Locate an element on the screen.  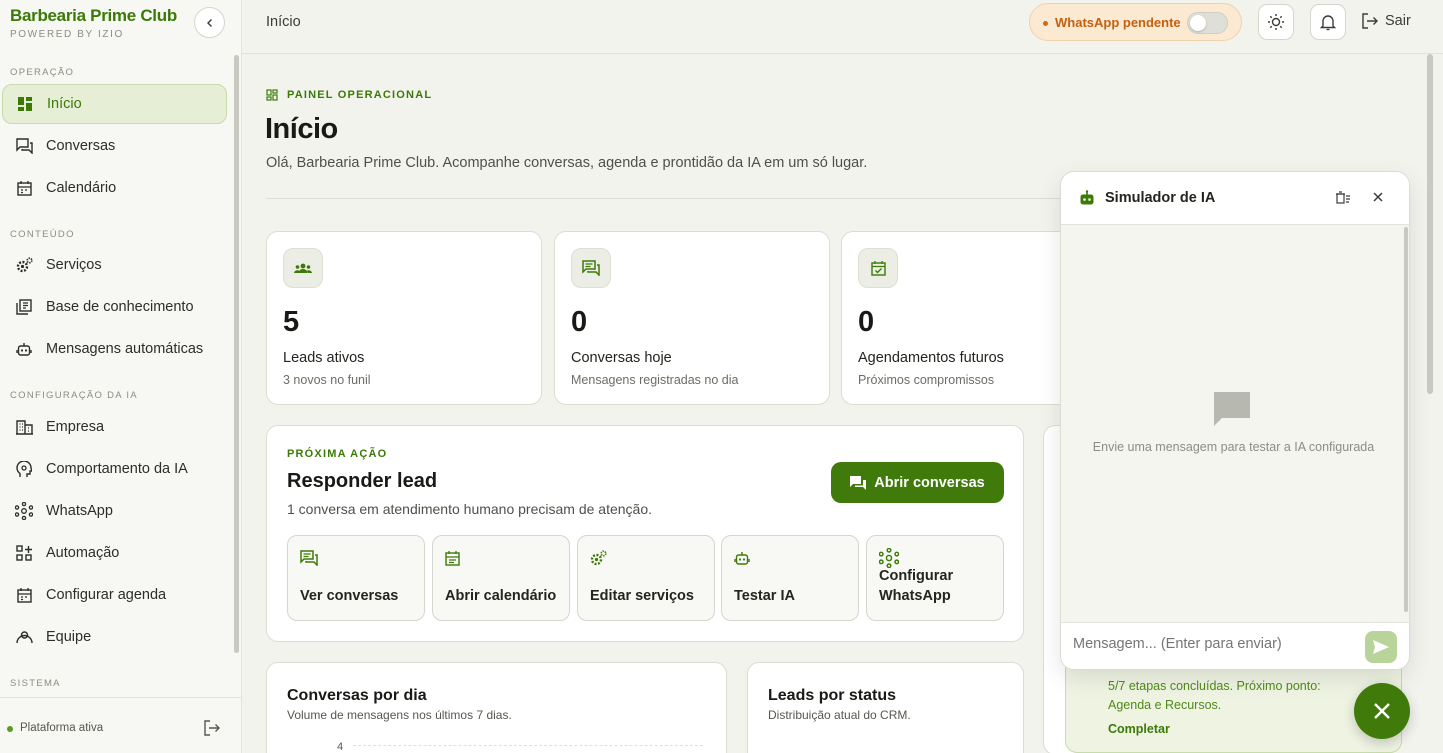
open-conversations-button: Abrir conversas is located at coordinates (917, 482).